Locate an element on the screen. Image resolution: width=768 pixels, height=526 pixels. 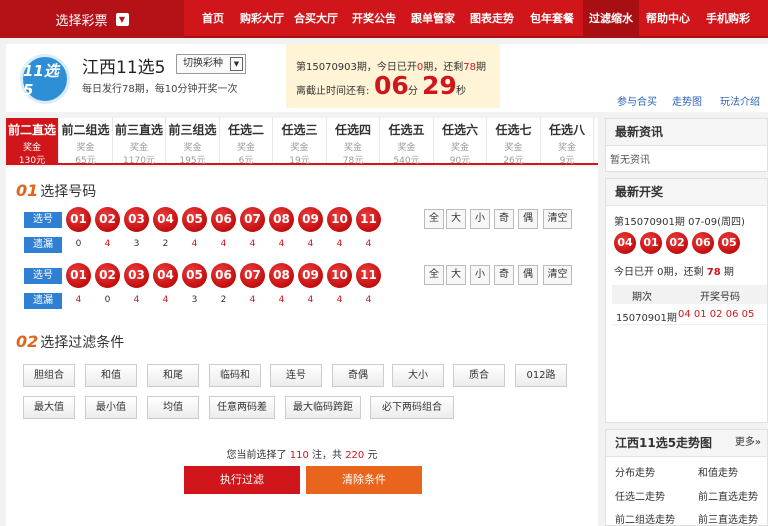
nav-home: 首页 is located at coordinates (213, 19).